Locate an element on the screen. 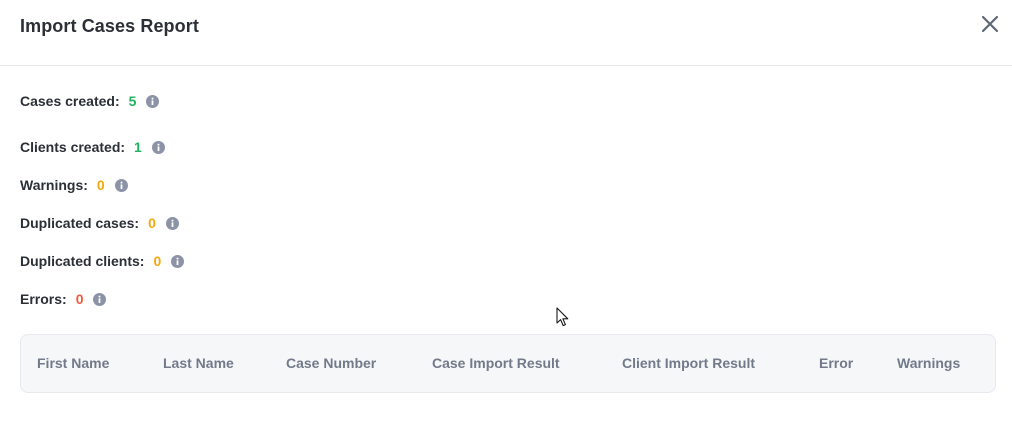  column-header-warnings: Warnings is located at coordinates (928, 363).